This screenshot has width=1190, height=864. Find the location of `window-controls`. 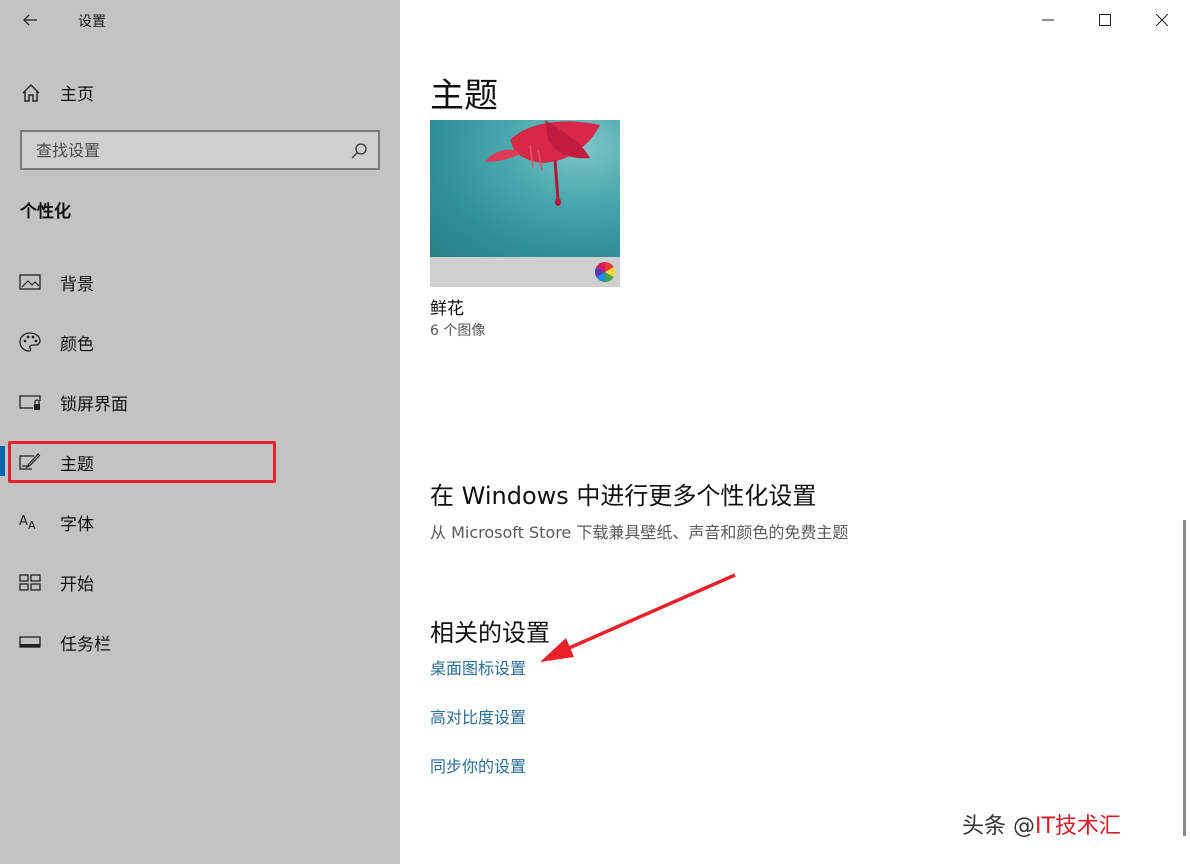

window-controls is located at coordinates (1104, 20).